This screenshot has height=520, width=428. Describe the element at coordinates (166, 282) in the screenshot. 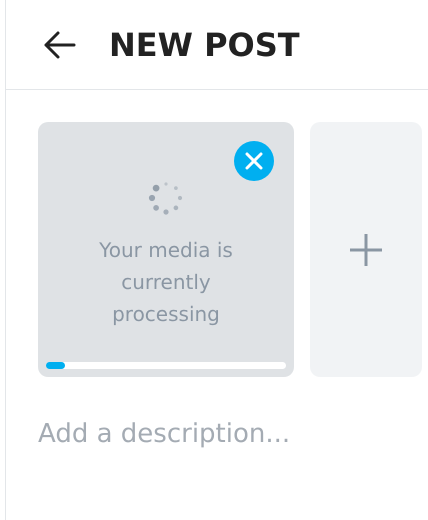

I see `processing-message: Your media is currently processing` at that location.